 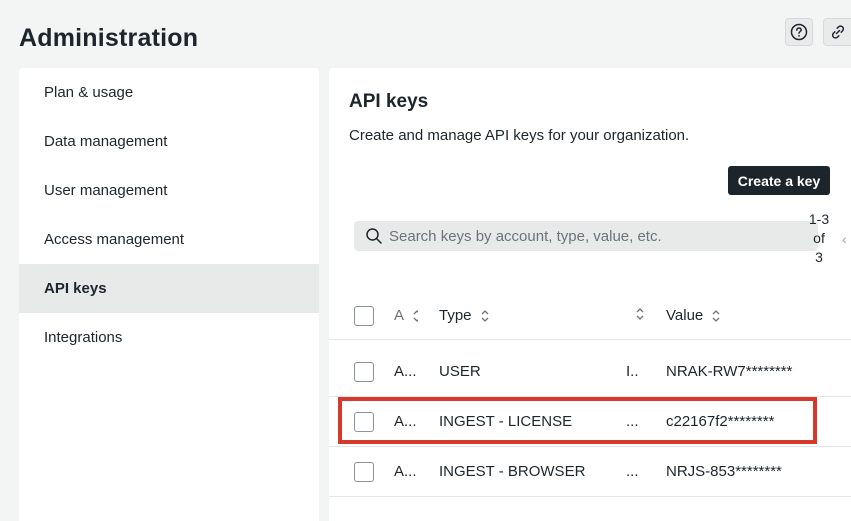 I want to click on copy-link-button, so click(x=837, y=32).